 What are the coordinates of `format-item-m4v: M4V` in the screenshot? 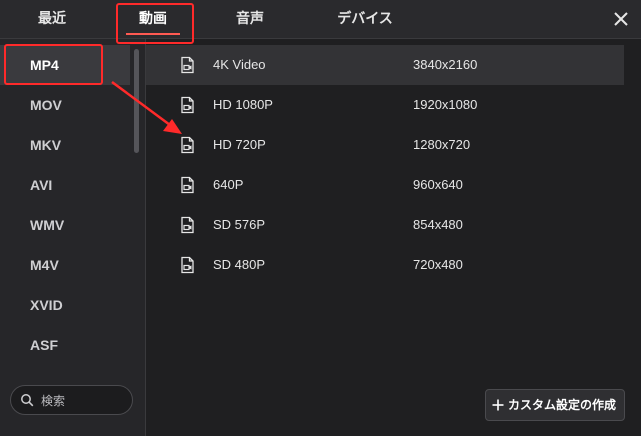 It's located at (65, 265).